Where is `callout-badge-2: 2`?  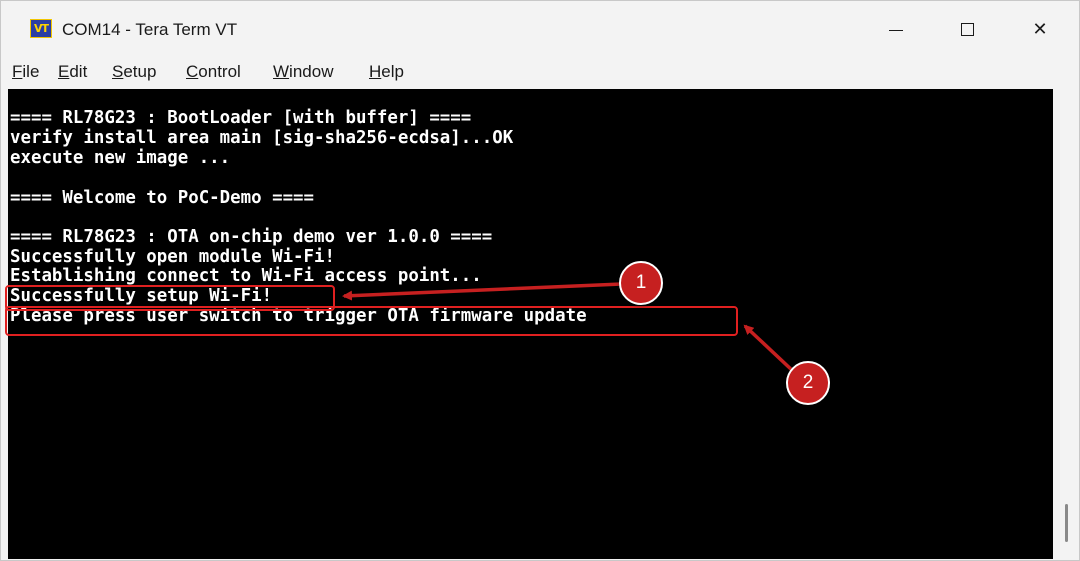 callout-badge-2: 2 is located at coordinates (808, 383).